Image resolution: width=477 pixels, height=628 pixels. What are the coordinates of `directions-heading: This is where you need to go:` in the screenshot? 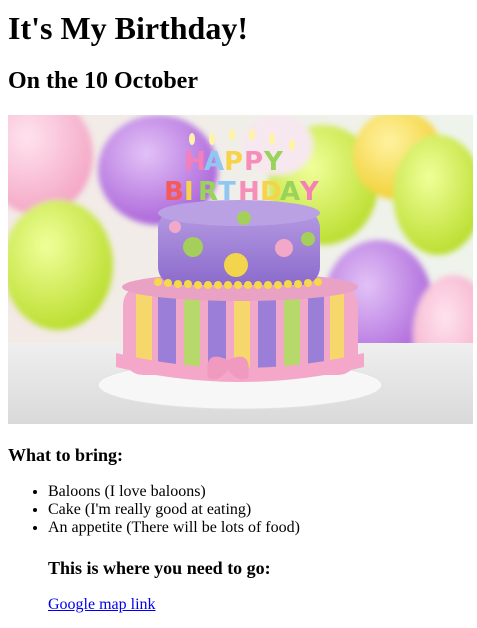 It's located at (159, 568).